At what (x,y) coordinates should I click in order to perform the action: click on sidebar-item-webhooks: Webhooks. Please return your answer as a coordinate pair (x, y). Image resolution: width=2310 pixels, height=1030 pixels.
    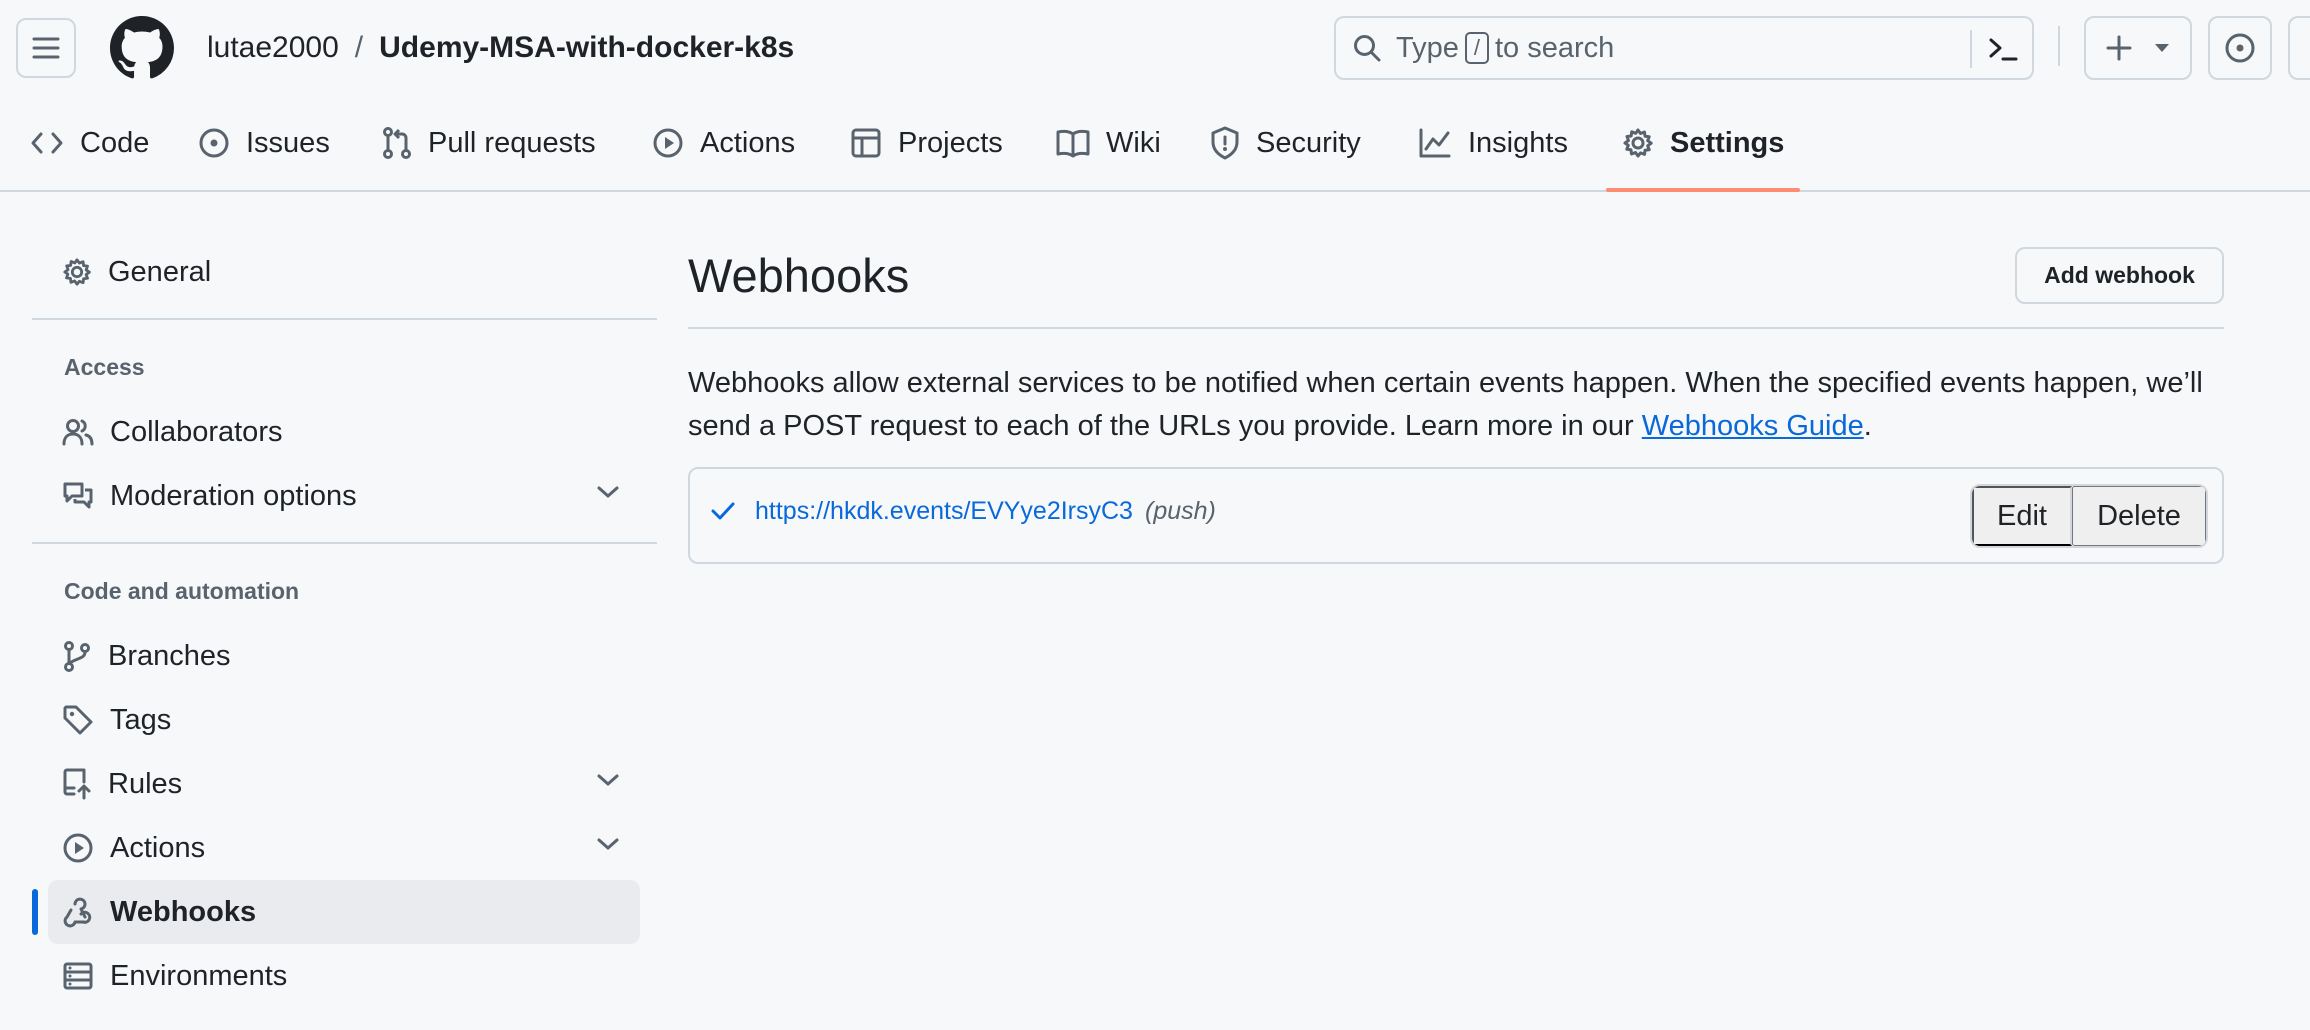
    Looking at the image, I should click on (344, 912).